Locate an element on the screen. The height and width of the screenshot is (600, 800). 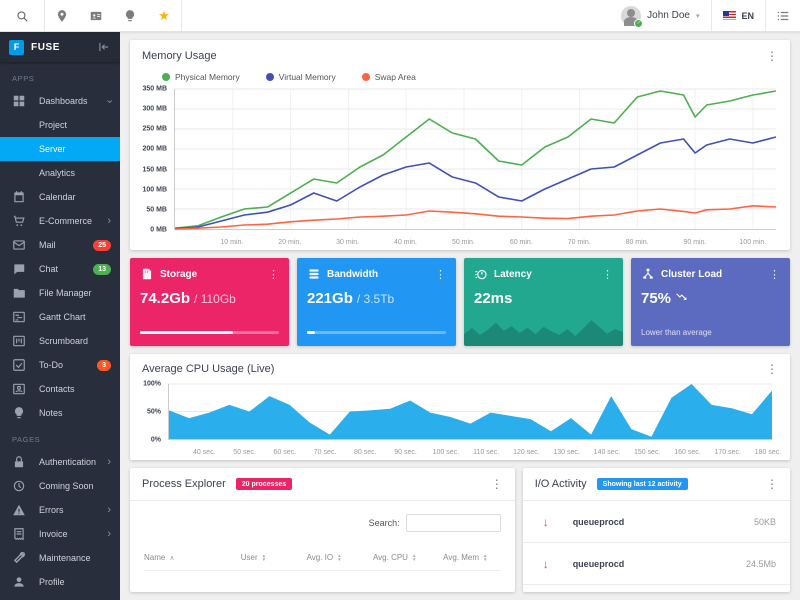
legend-item-physical-memory: Physical Memory is located at coordinates (201, 77).